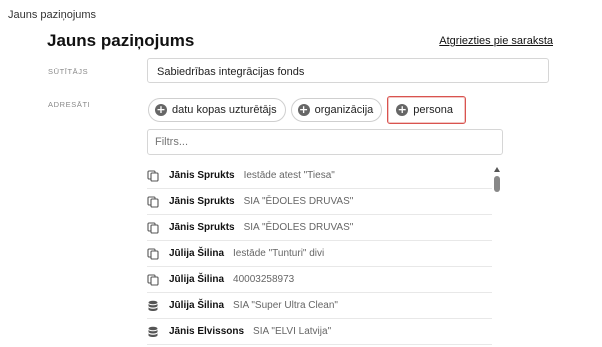 The image size is (602, 347). I want to click on list-item: Jūlija Šilina Iestāde "Tunturi" divi, so click(319, 254).